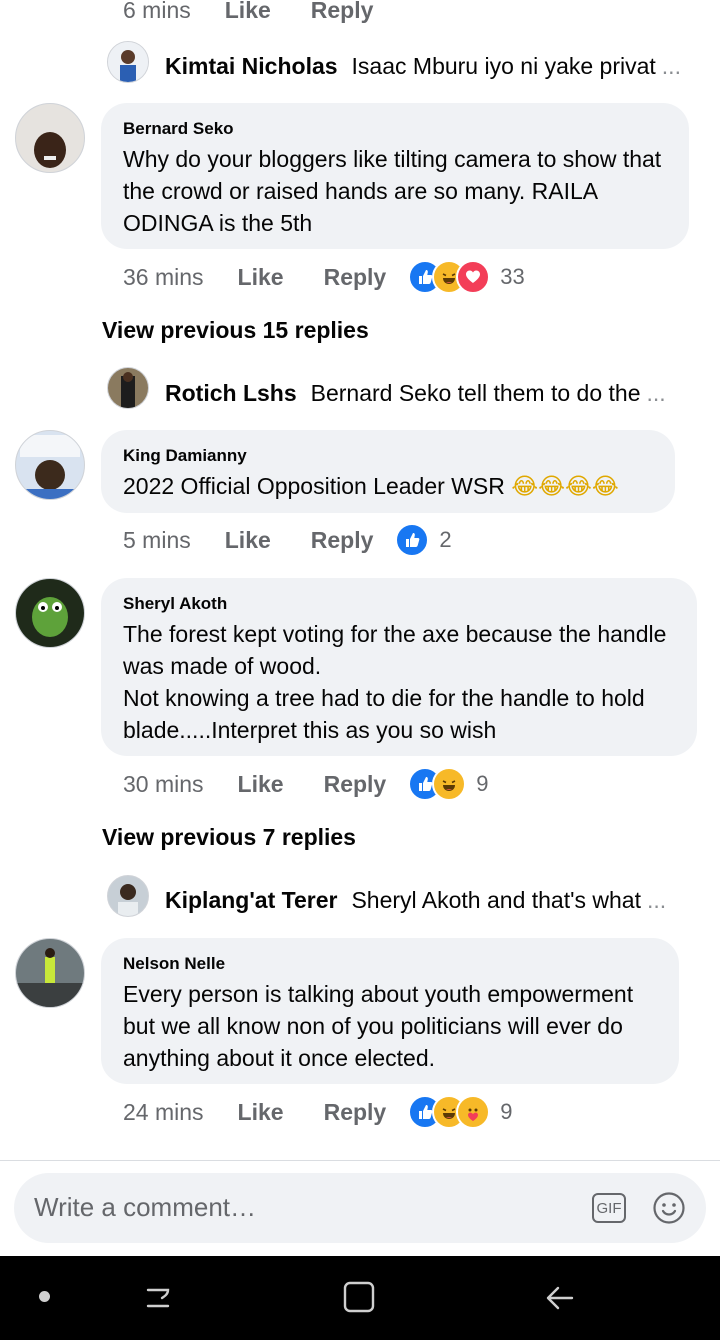 The height and width of the screenshot is (1340, 720). Describe the element at coordinates (395, 129) in the screenshot. I see `comment-author: Bernard Seko` at that location.